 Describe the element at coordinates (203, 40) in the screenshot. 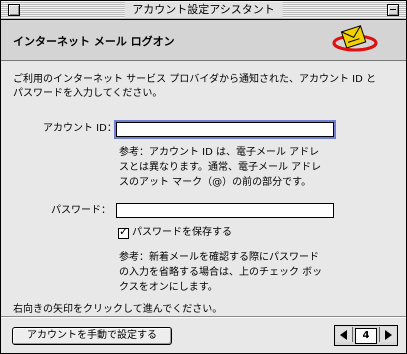

I see `page-header: インターネット メール ログオン` at that location.